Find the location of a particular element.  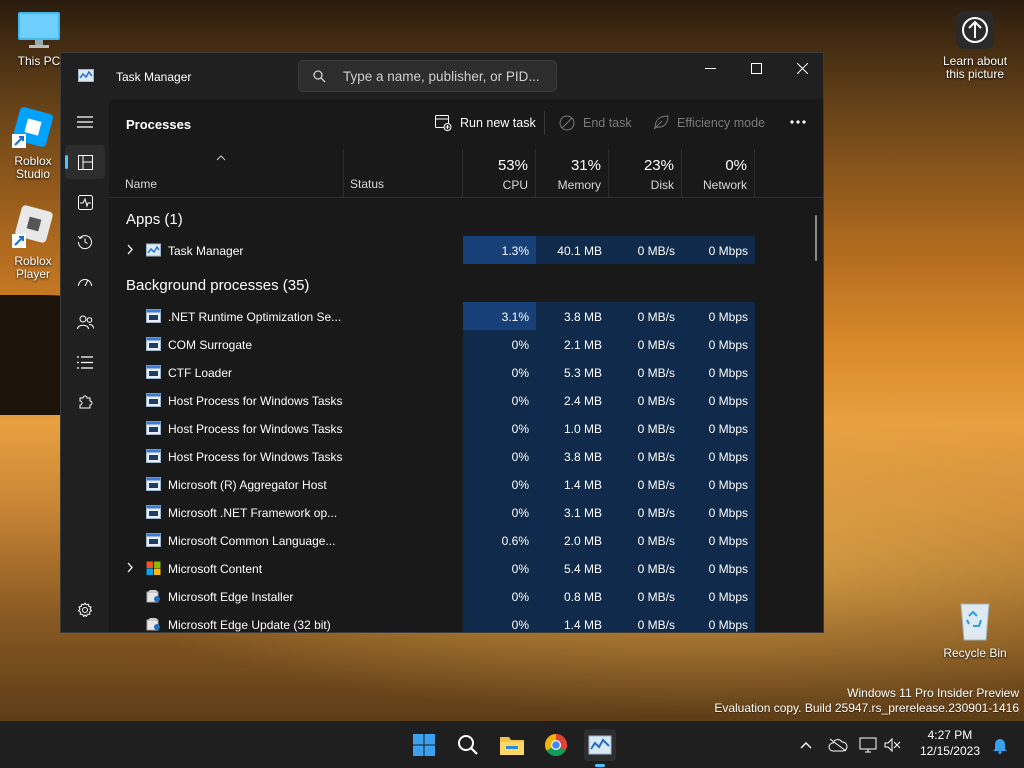

startup-gauge-icon is located at coordinates (85, 283).